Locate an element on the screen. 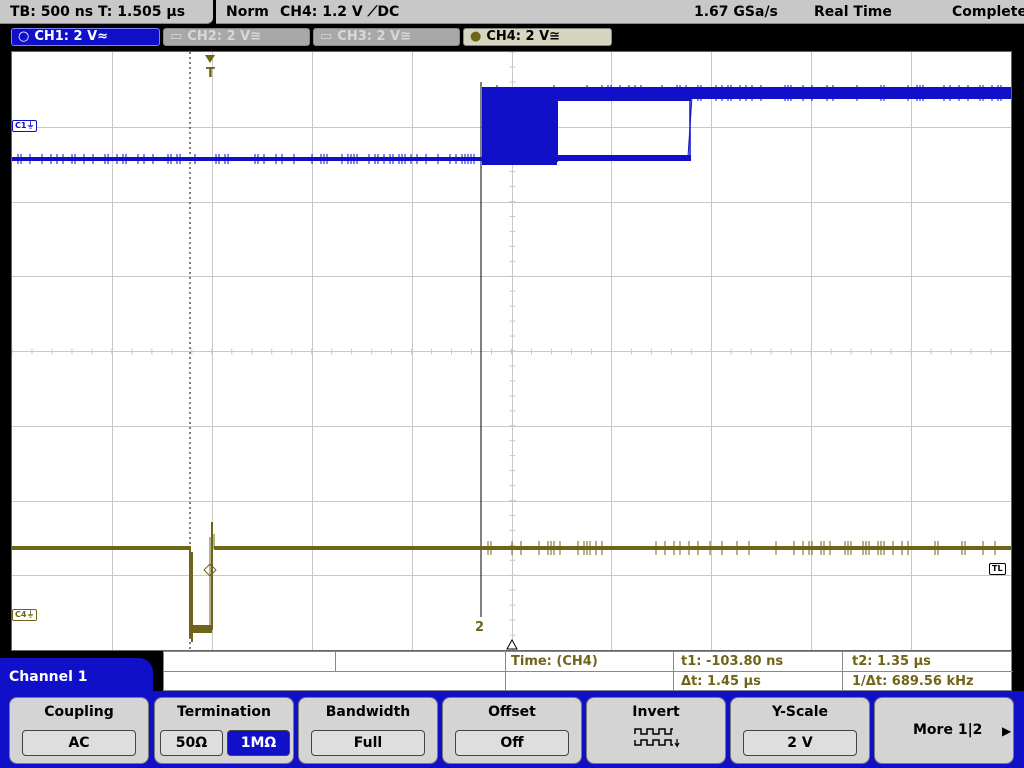  bandwidth-value: Full is located at coordinates (368, 743).